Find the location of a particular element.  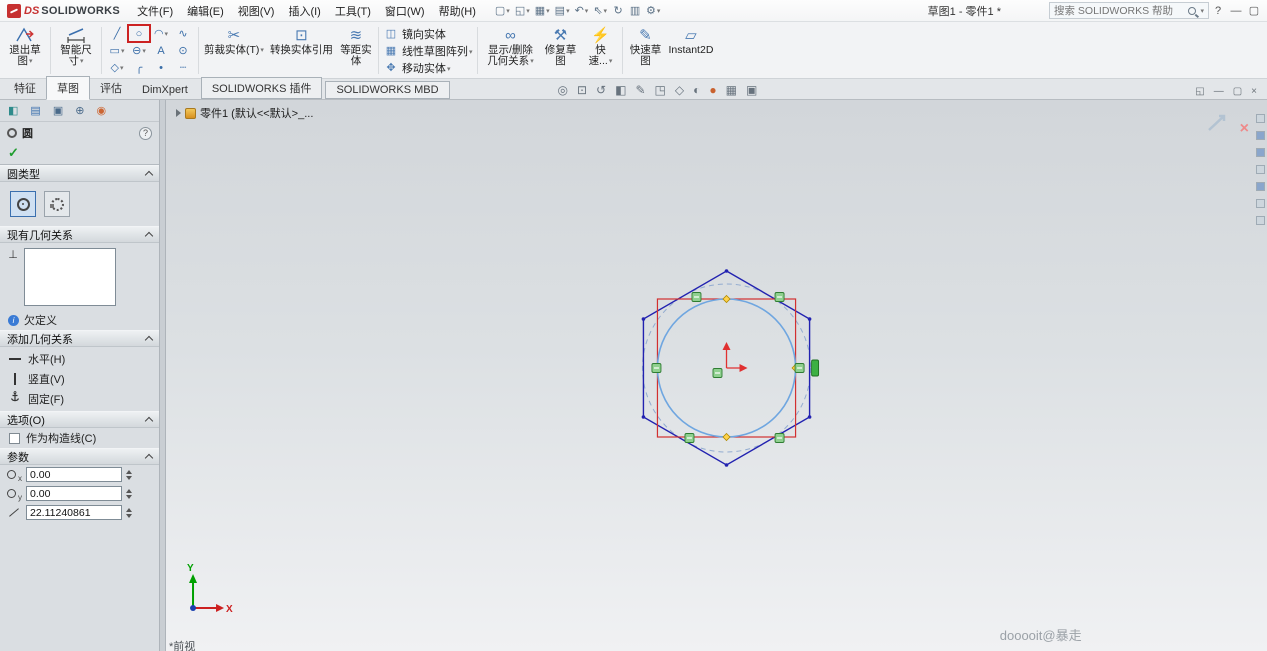

circle-tool-icon: ○ is located at coordinates (139, 33).